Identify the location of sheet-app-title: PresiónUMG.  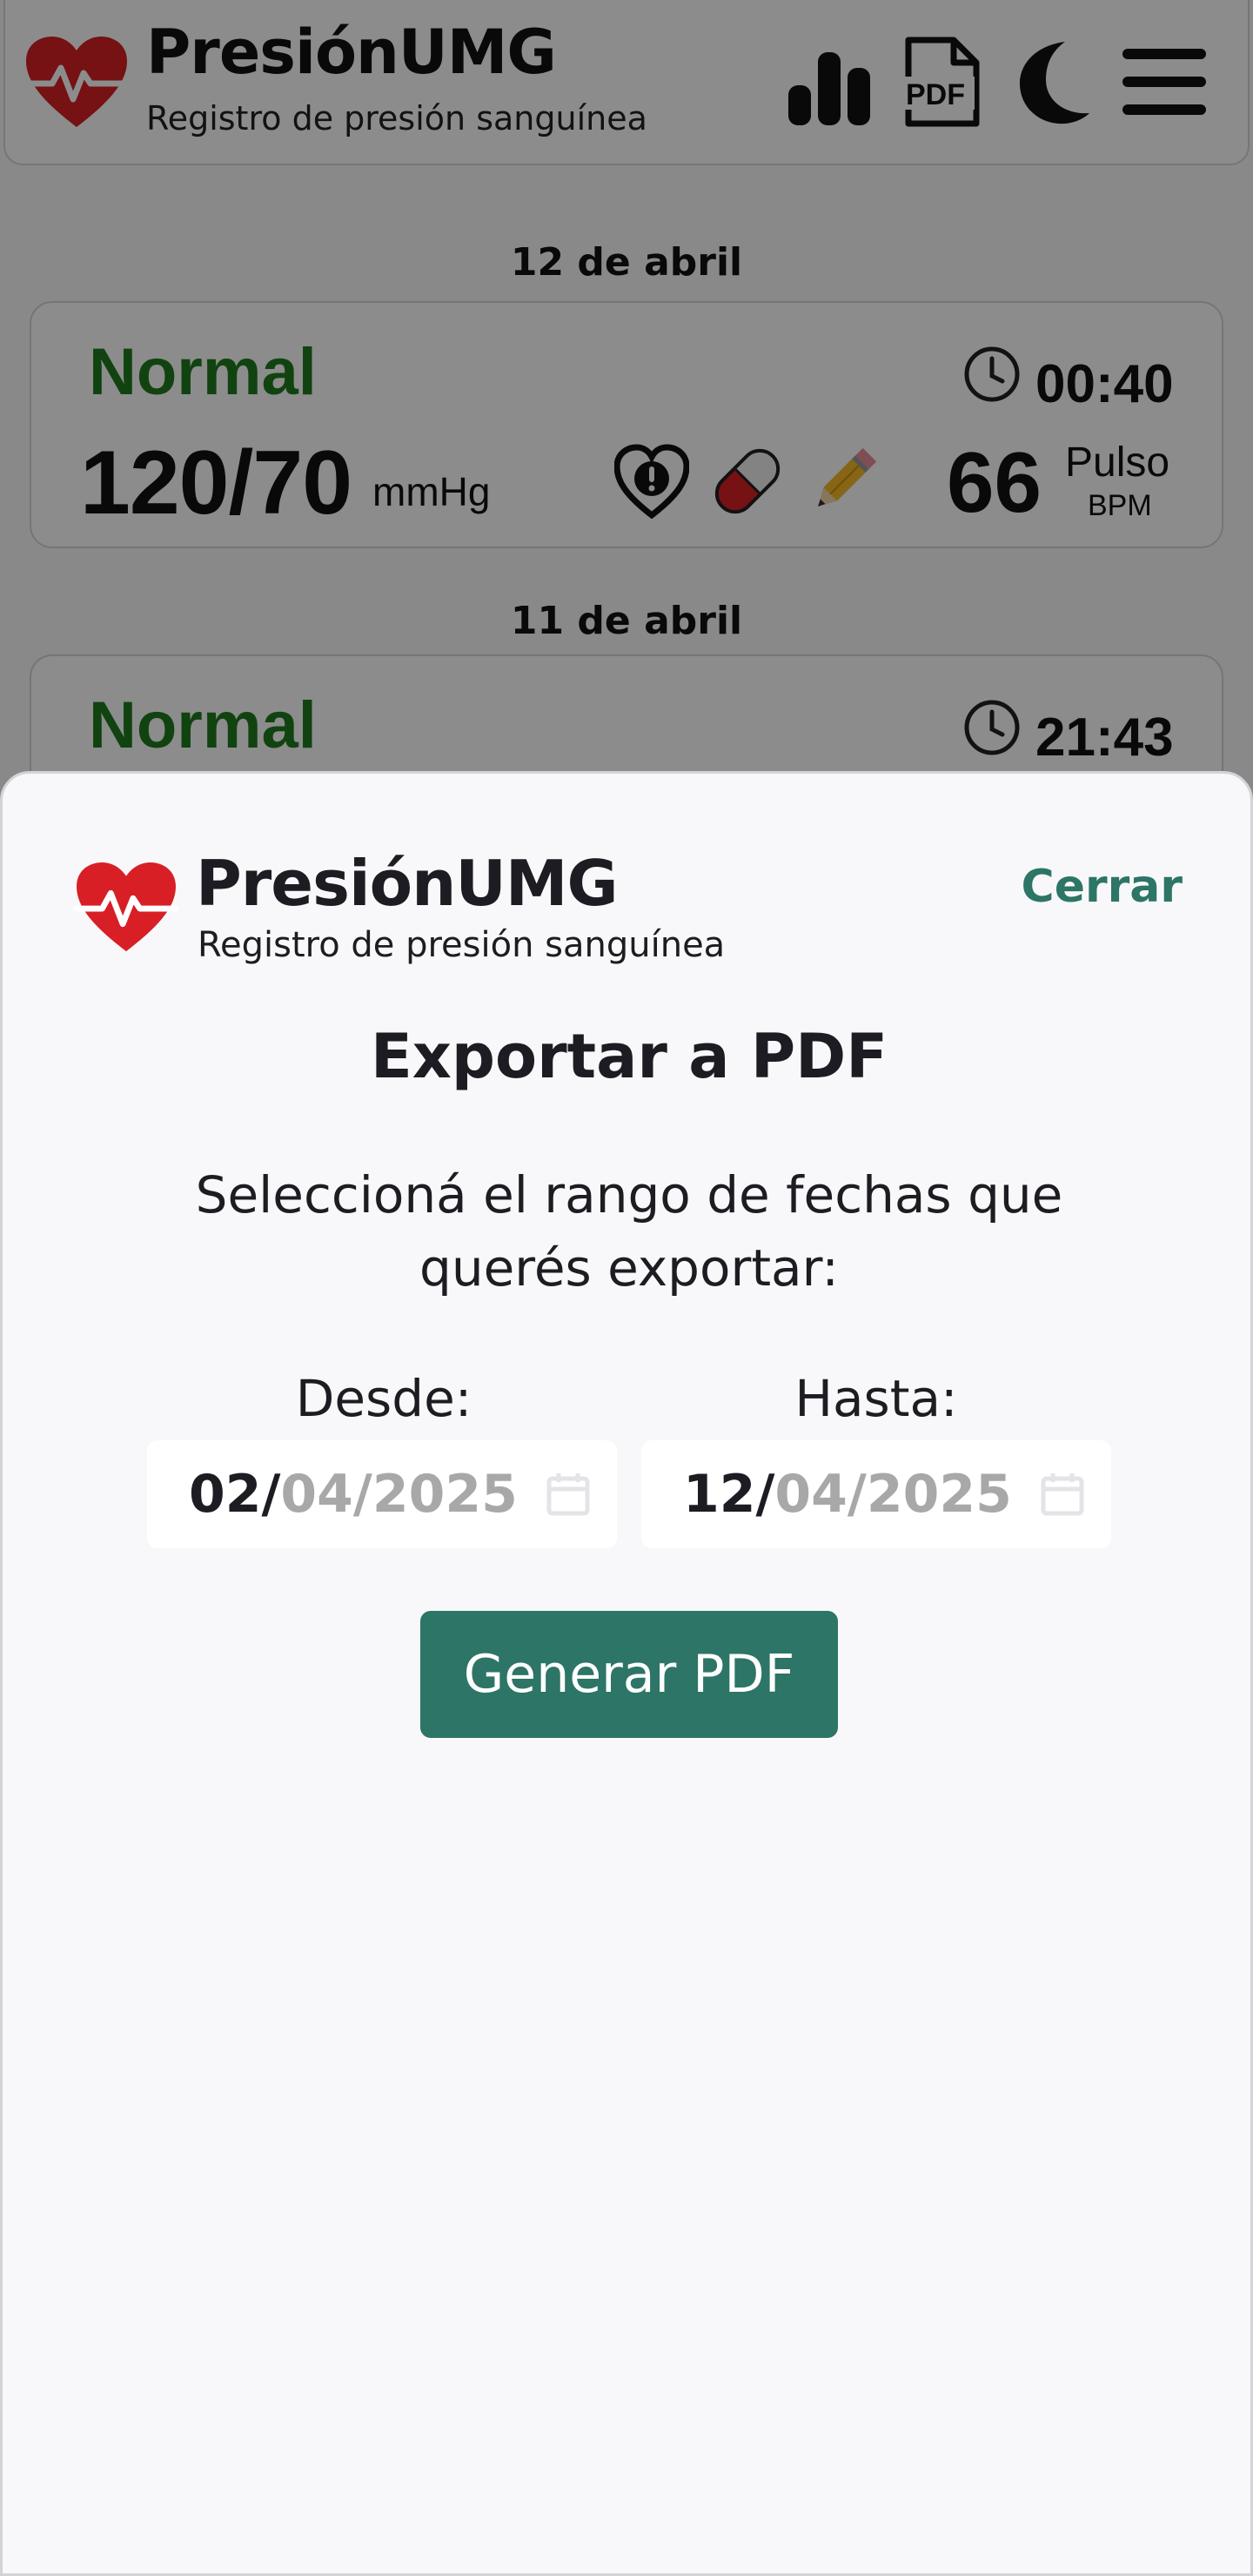
(407, 883).